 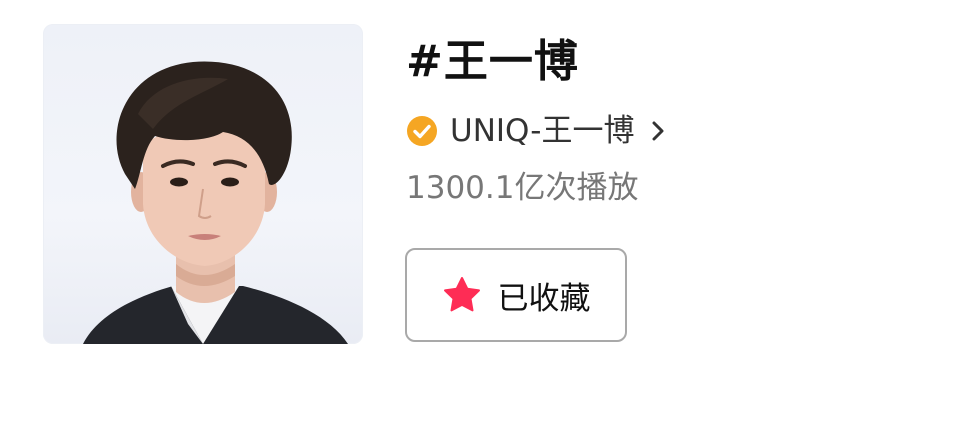 I want to click on favorite-button-label: 已收藏, so click(x=544, y=298).